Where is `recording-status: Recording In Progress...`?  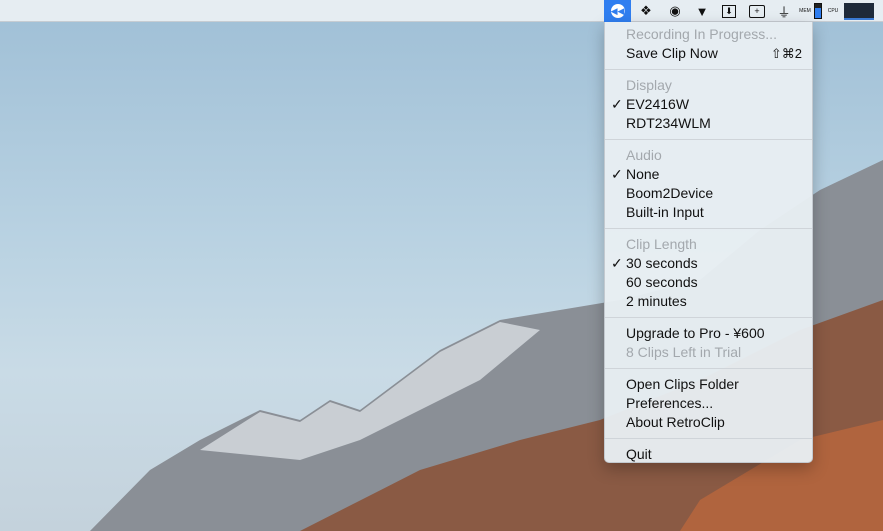 recording-status: Recording In Progress... is located at coordinates (701, 34).